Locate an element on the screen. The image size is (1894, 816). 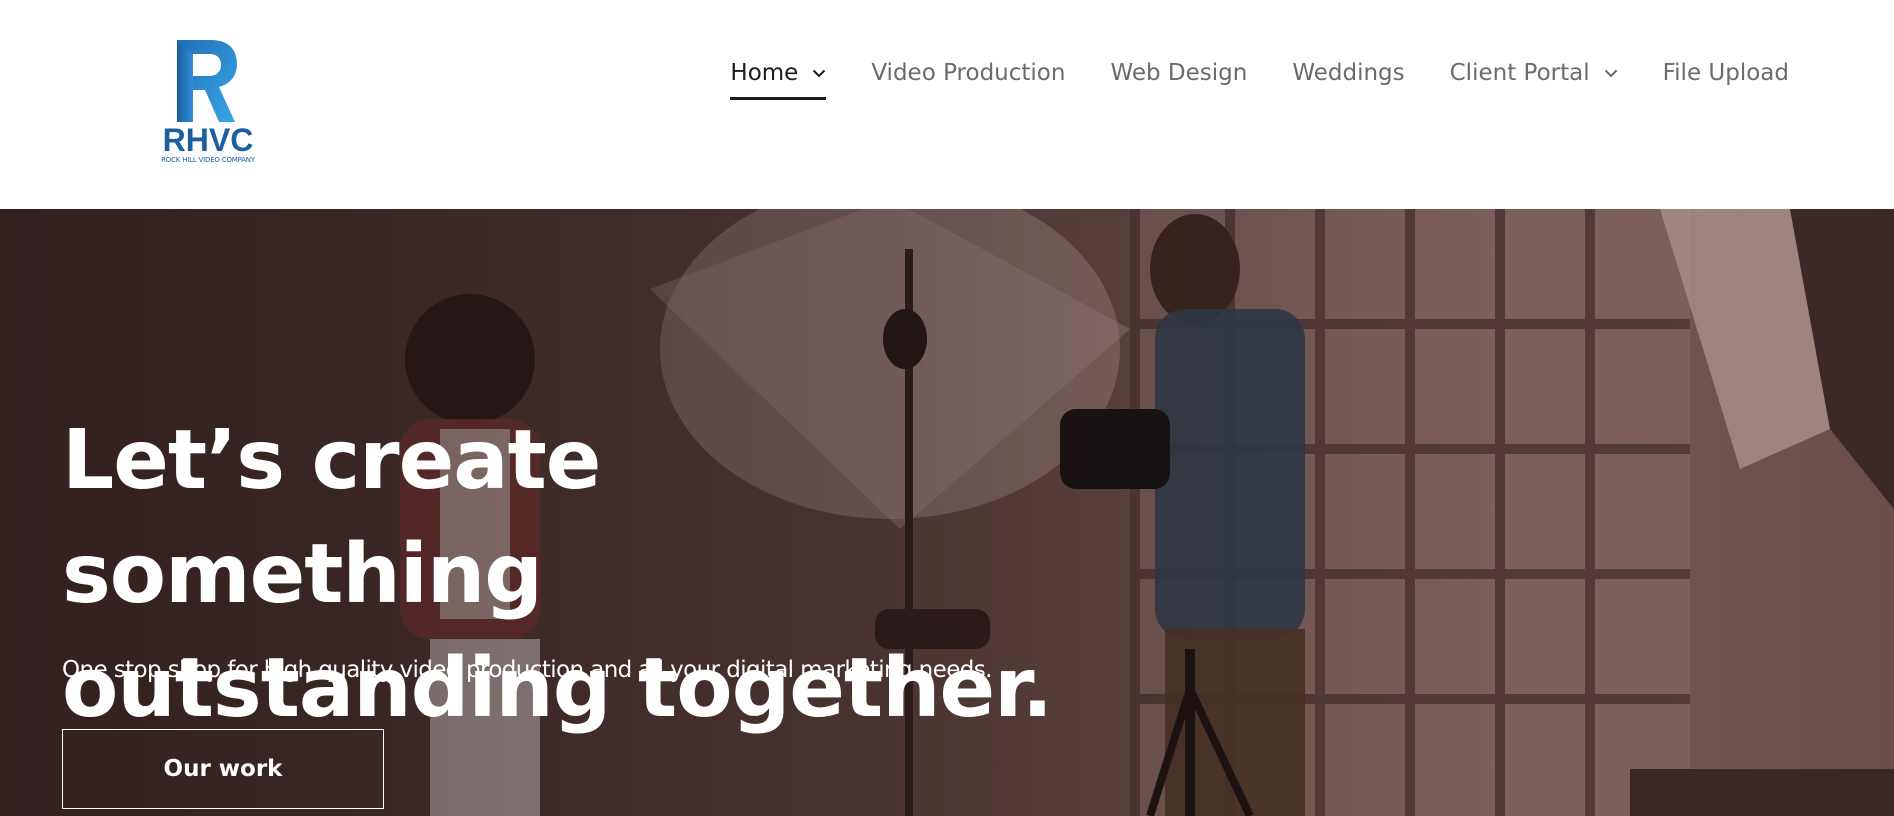
nav-item-video-production: Video Production is located at coordinates (968, 73).